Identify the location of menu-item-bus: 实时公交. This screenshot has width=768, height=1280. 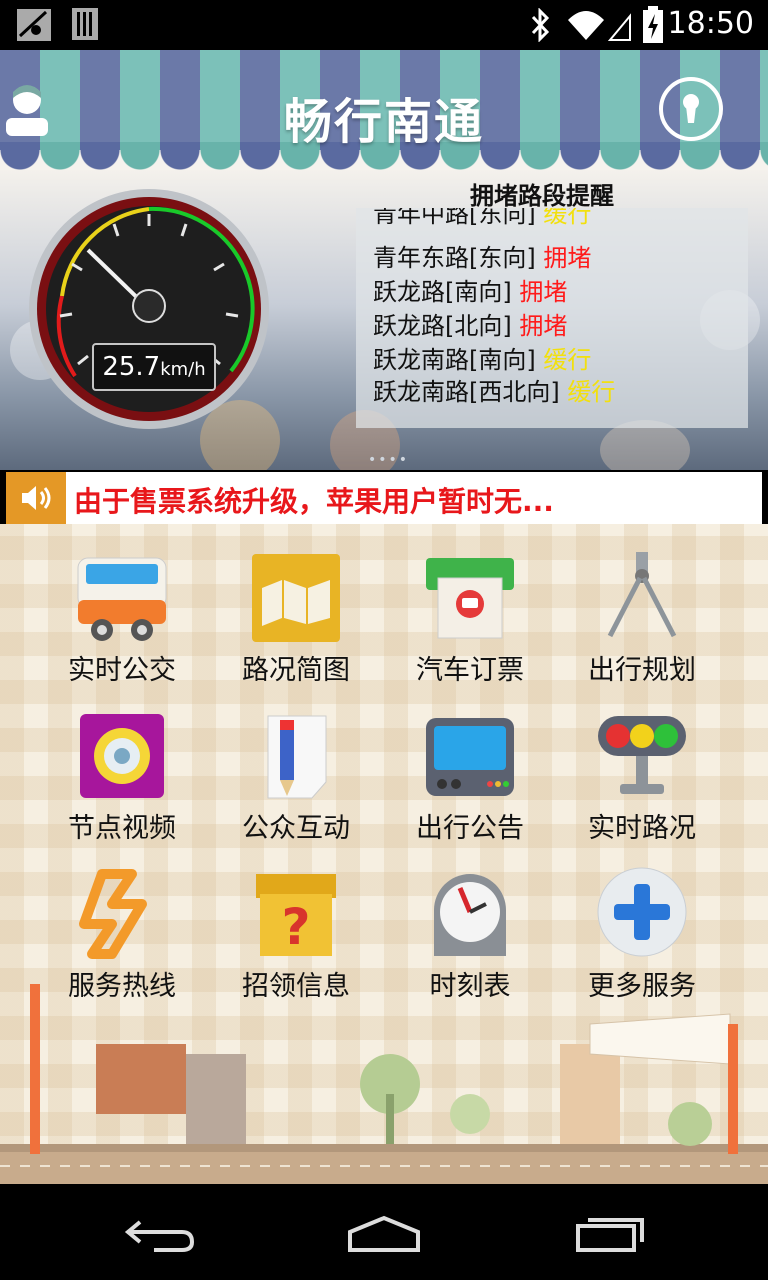
(122, 623).